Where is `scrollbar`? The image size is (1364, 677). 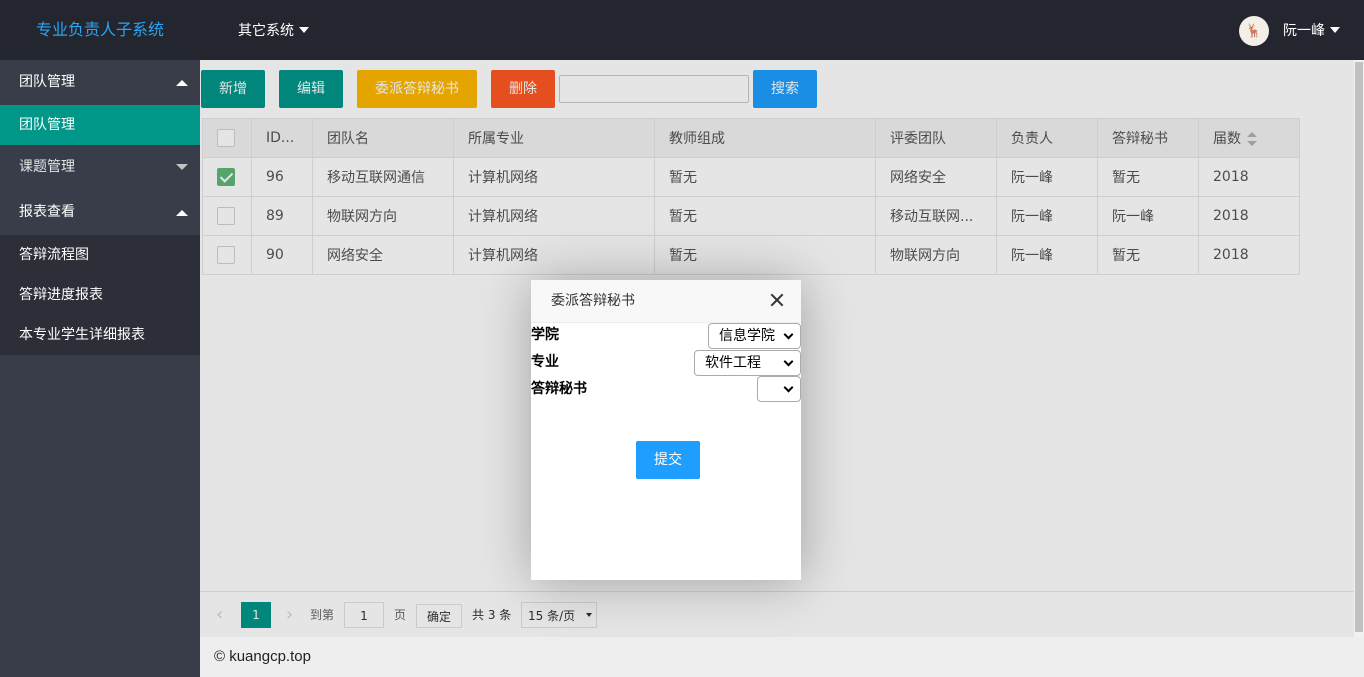
scrollbar is located at coordinates (1359, 348).